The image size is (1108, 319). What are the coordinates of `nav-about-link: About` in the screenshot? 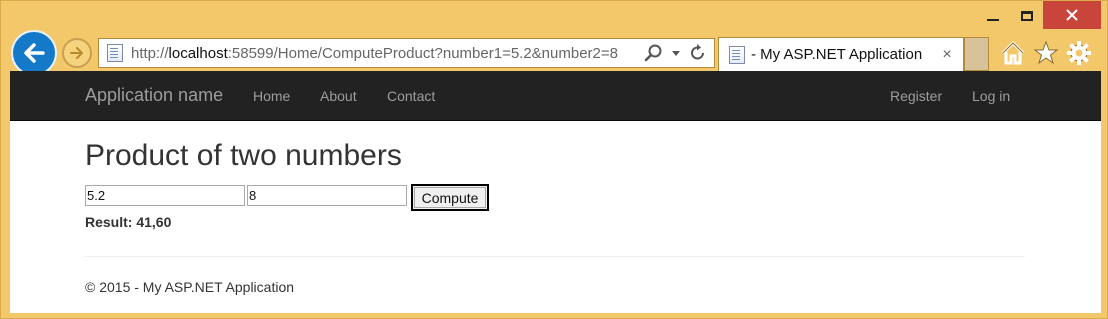 It's located at (338, 96).